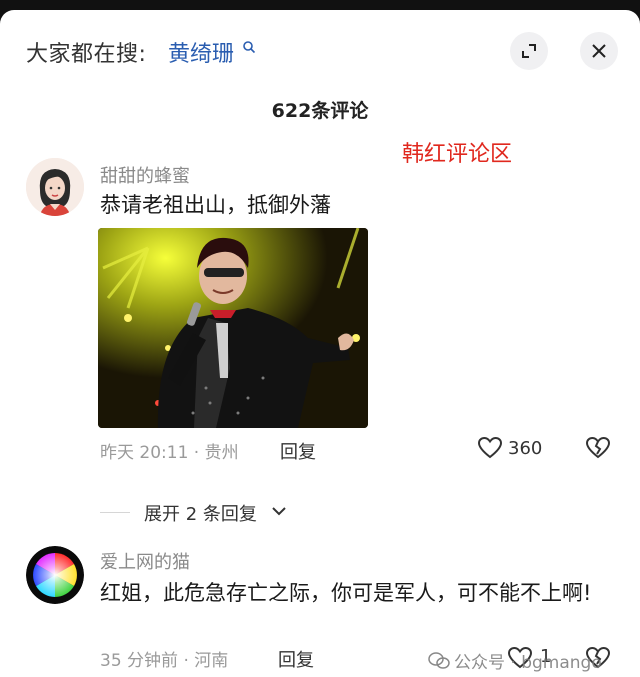  I want to click on expand-replies-link: 展开 2 条回复, so click(200, 513).